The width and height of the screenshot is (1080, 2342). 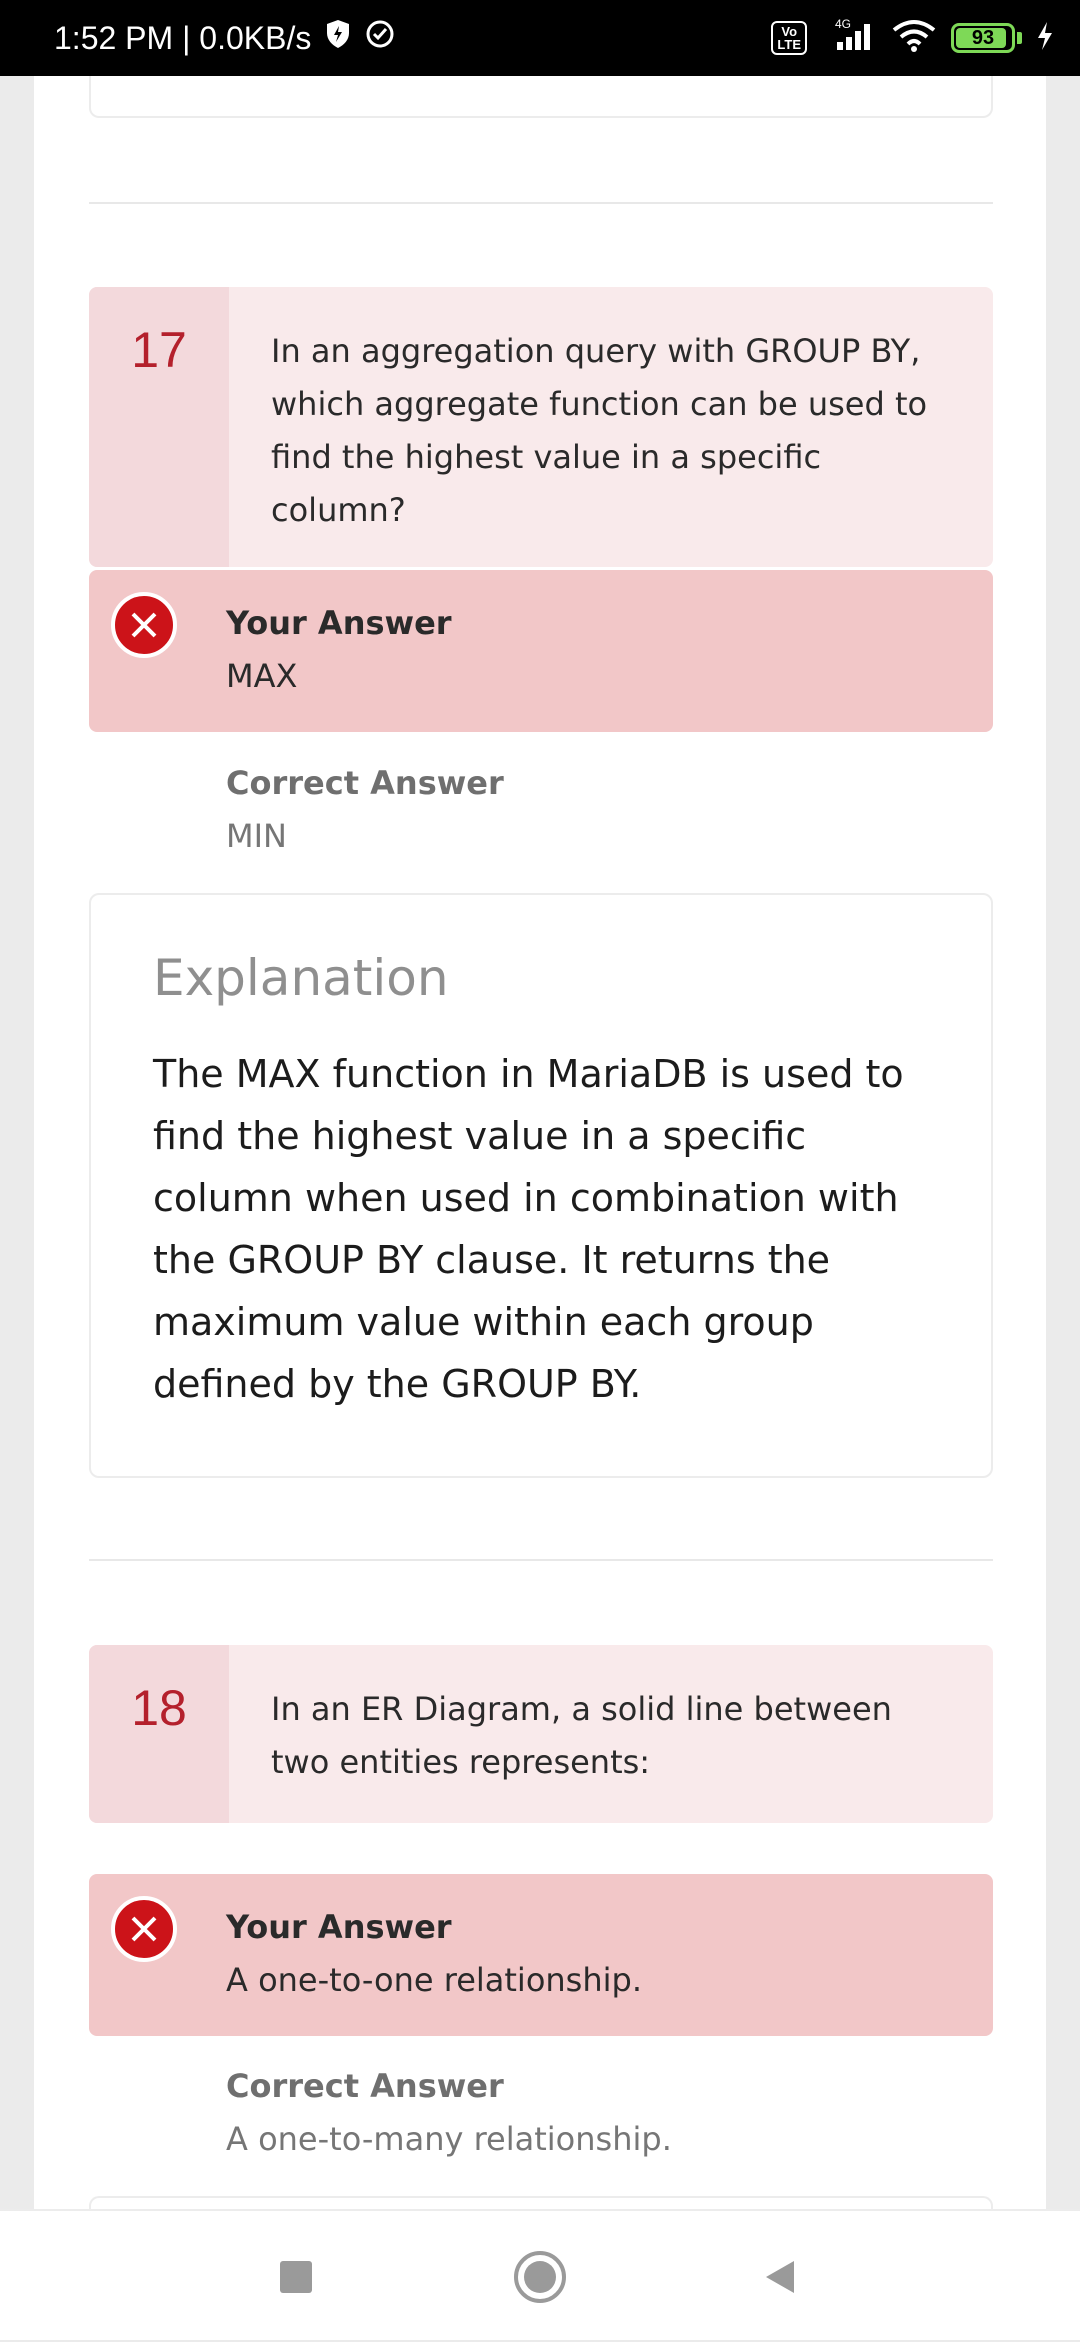 I want to click on volte-icon: Vo LTE, so click(x=789, y=38).